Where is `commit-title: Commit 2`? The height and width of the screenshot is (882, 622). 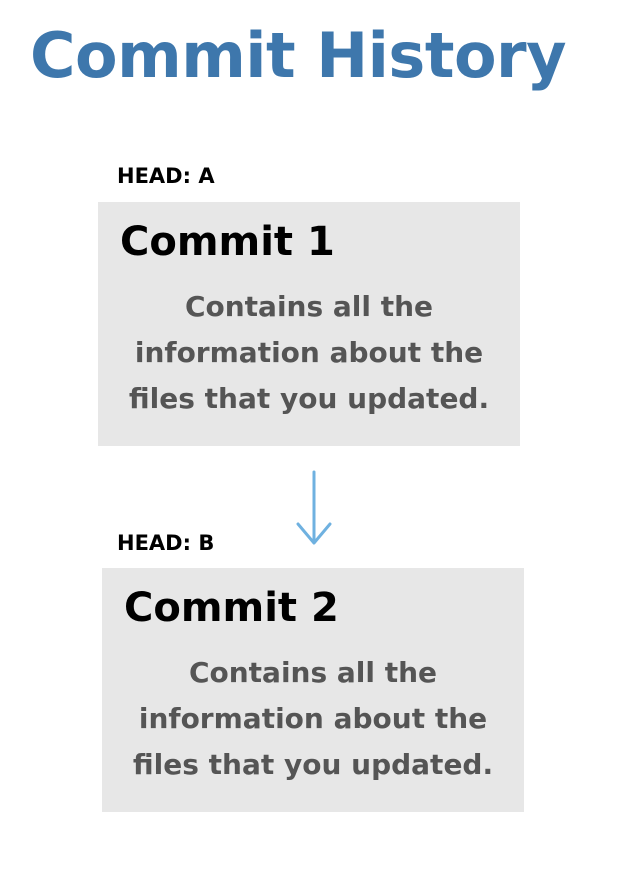 commit-title: Commit 2 is located at coordinates (231, 608).